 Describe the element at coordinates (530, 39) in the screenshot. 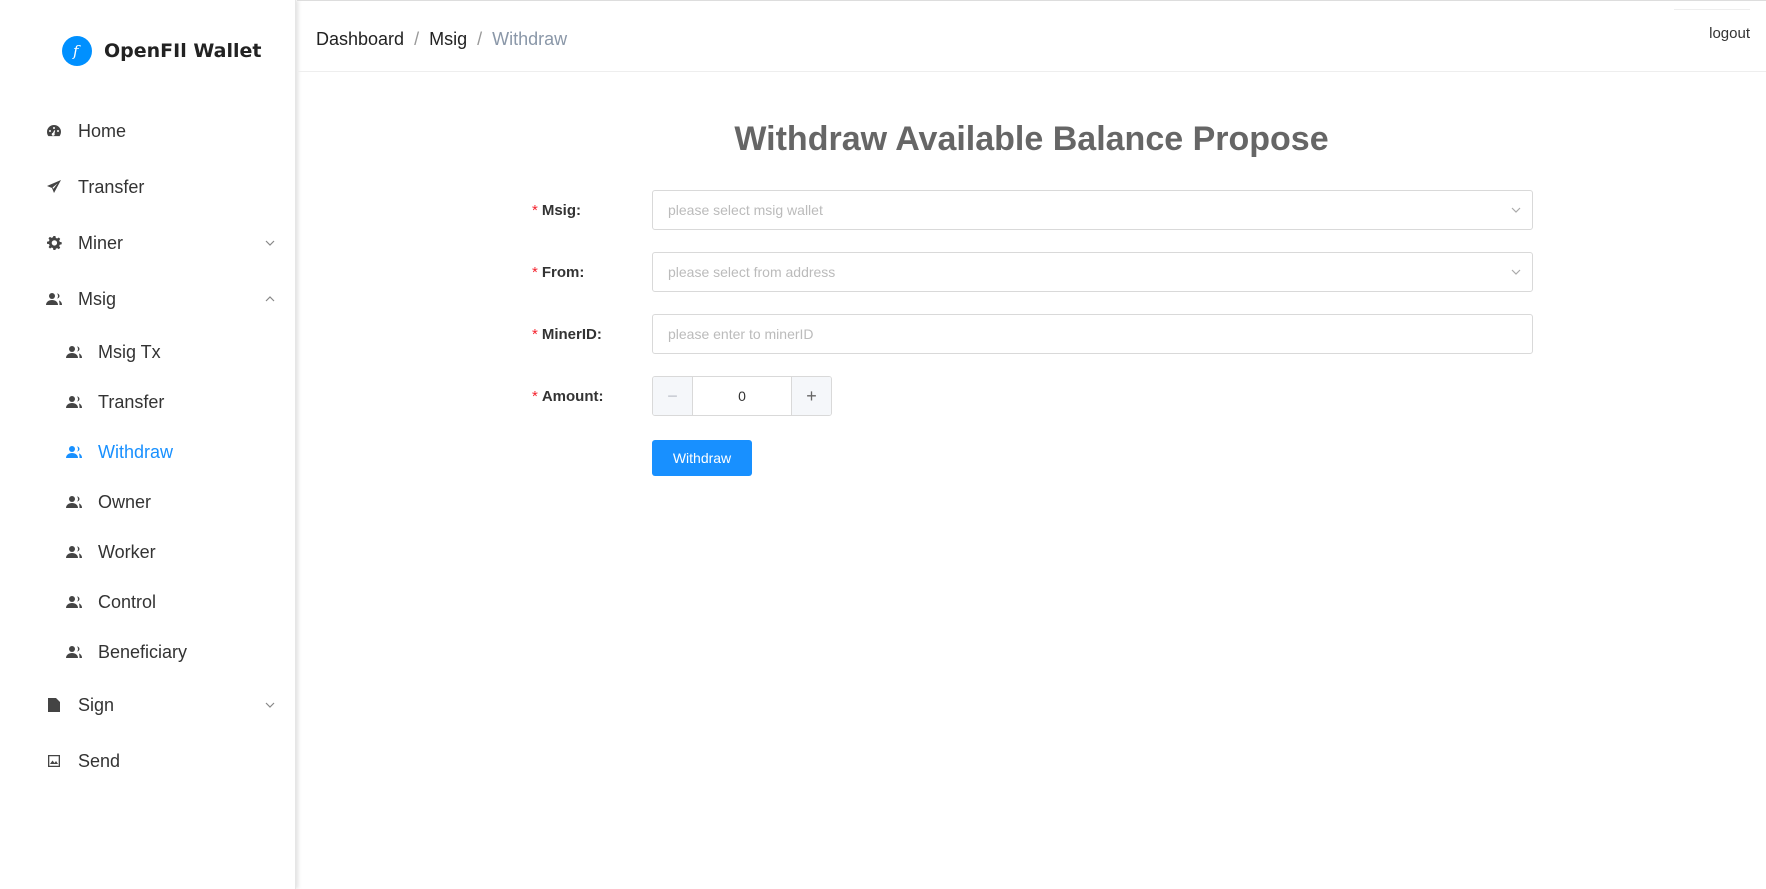

I see `breadcrumb-current: Withdraw` at that location.